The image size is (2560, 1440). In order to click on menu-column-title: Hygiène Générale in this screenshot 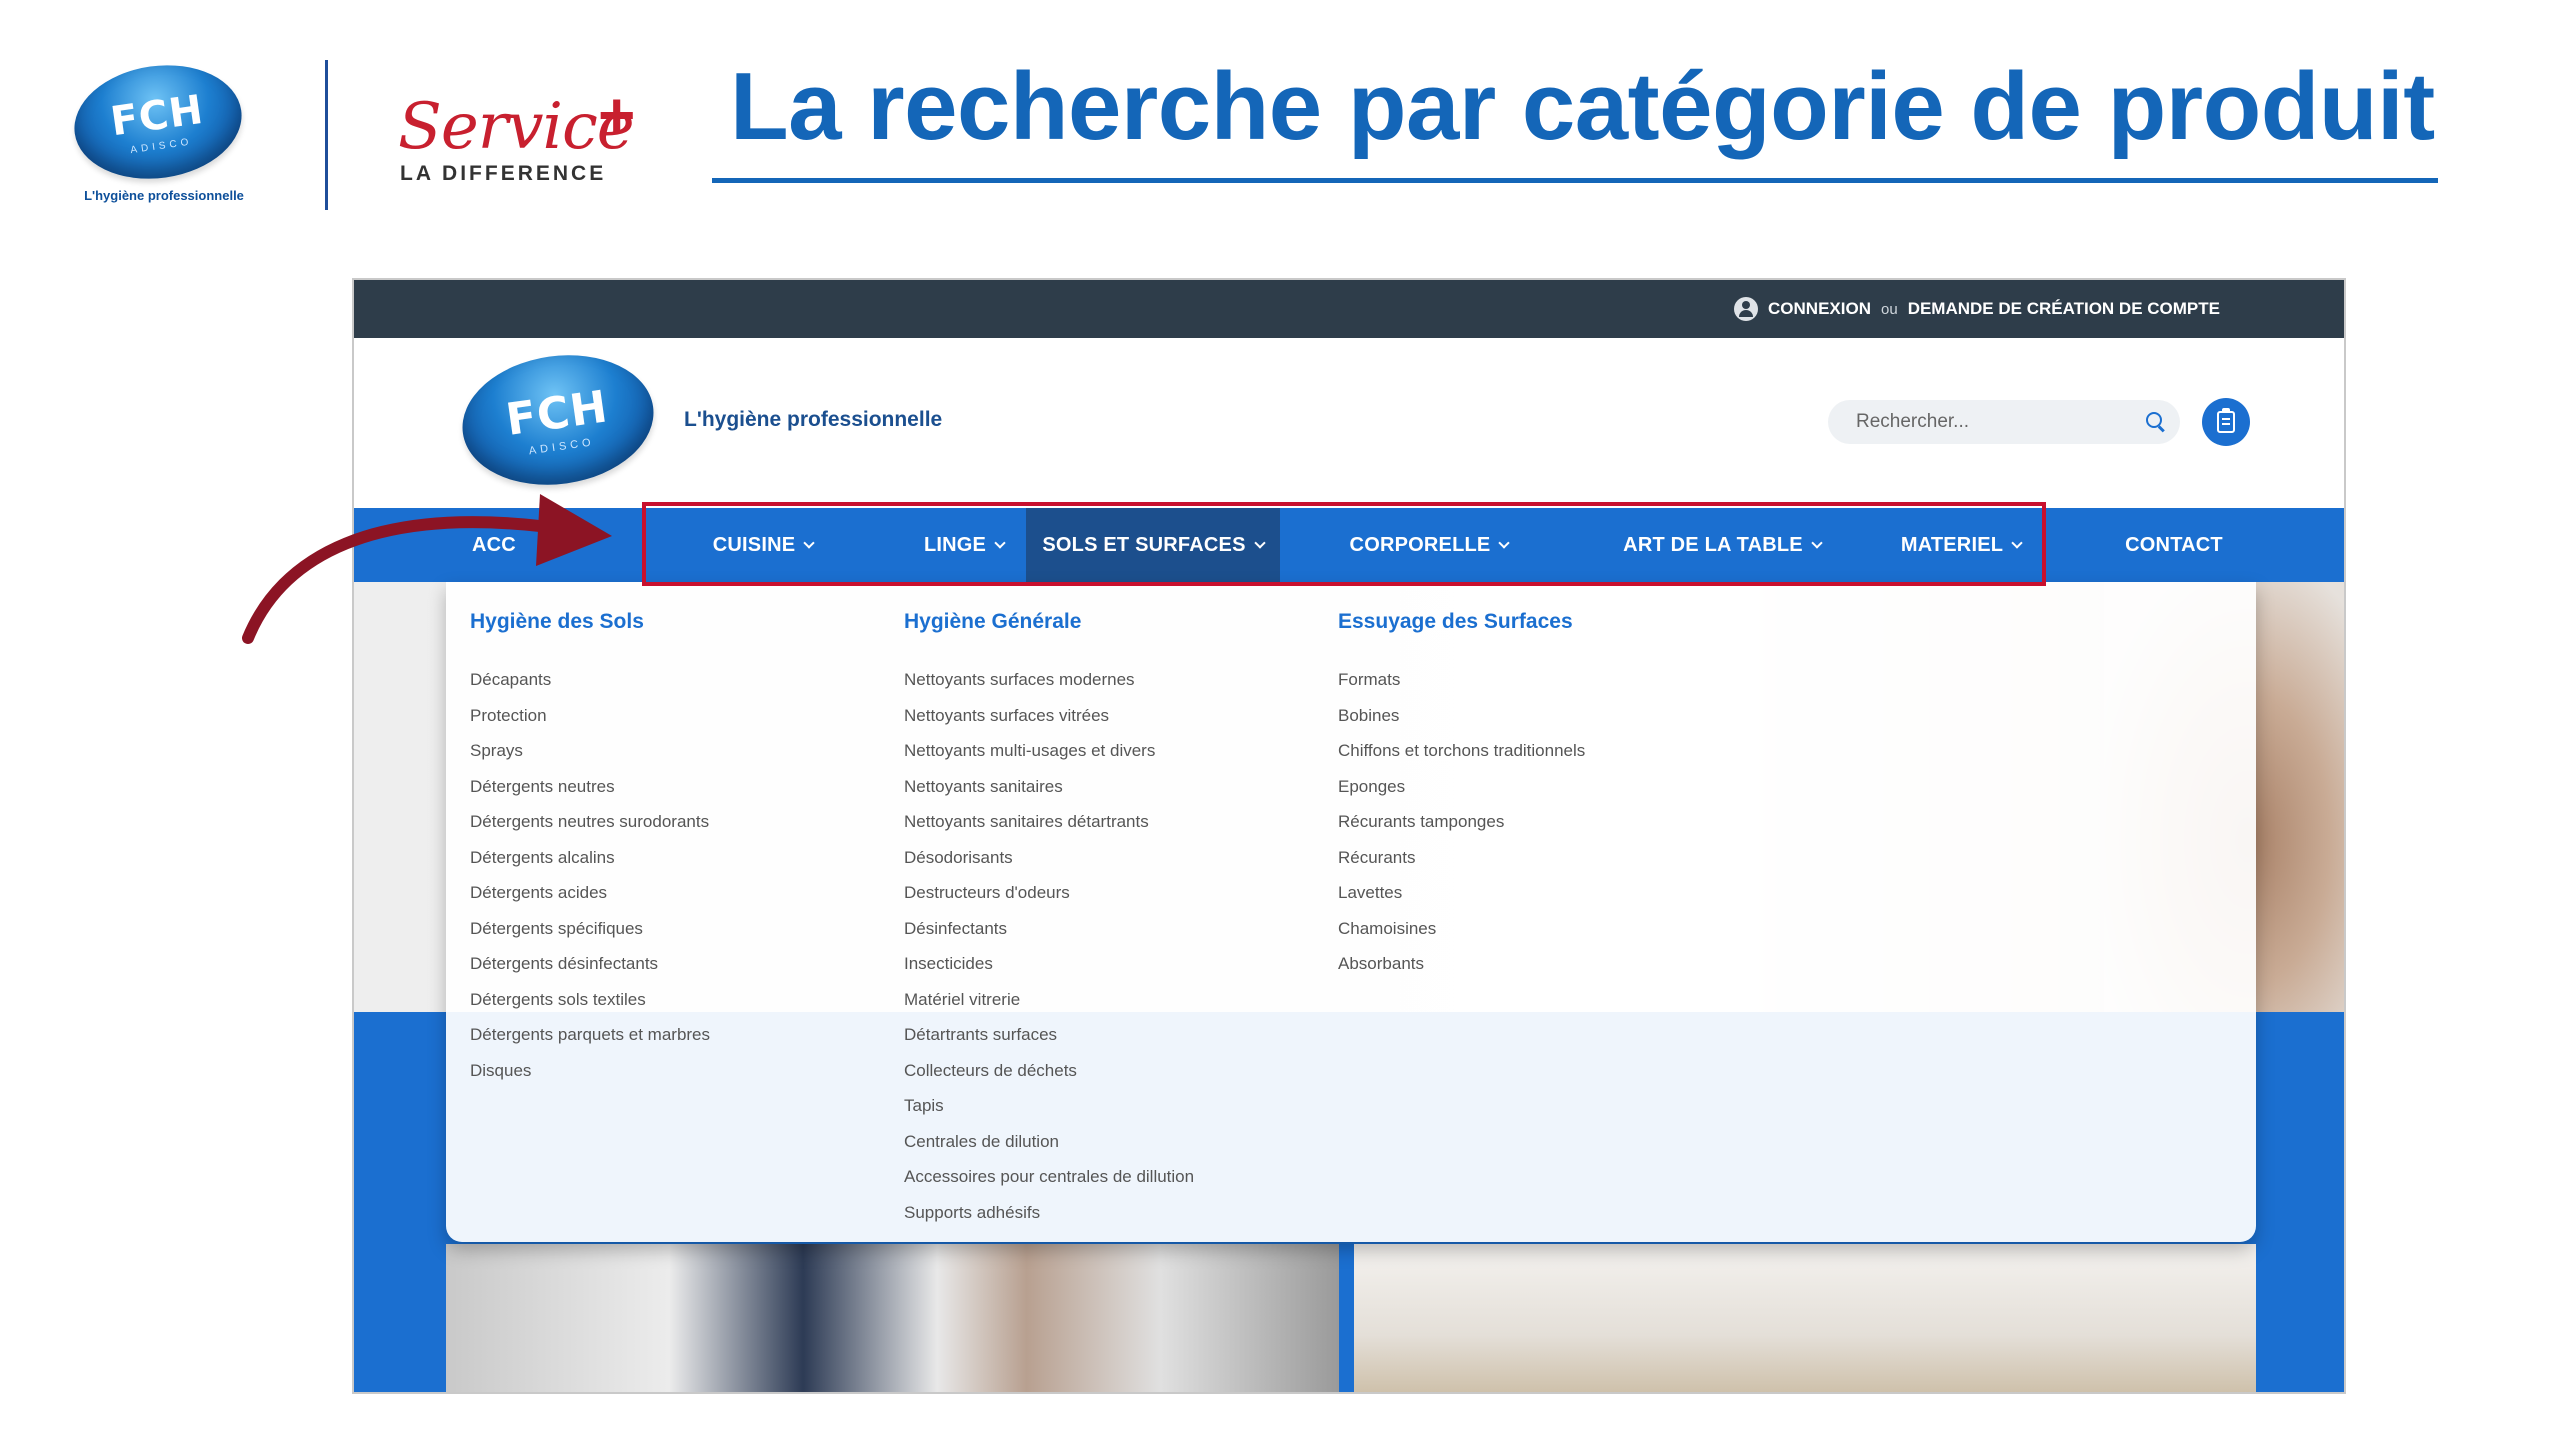, I will do `click(1049, 622)`.